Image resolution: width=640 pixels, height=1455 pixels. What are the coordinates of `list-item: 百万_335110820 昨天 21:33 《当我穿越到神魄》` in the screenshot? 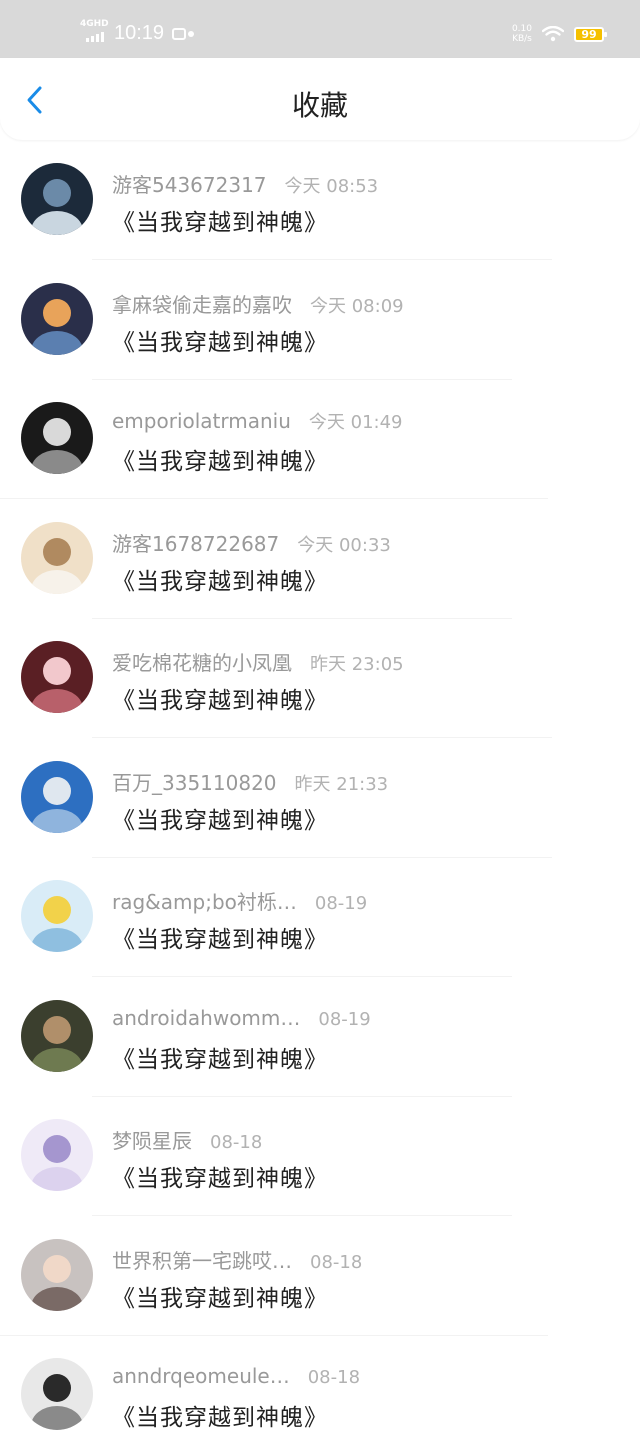 It's located at (320, 798).